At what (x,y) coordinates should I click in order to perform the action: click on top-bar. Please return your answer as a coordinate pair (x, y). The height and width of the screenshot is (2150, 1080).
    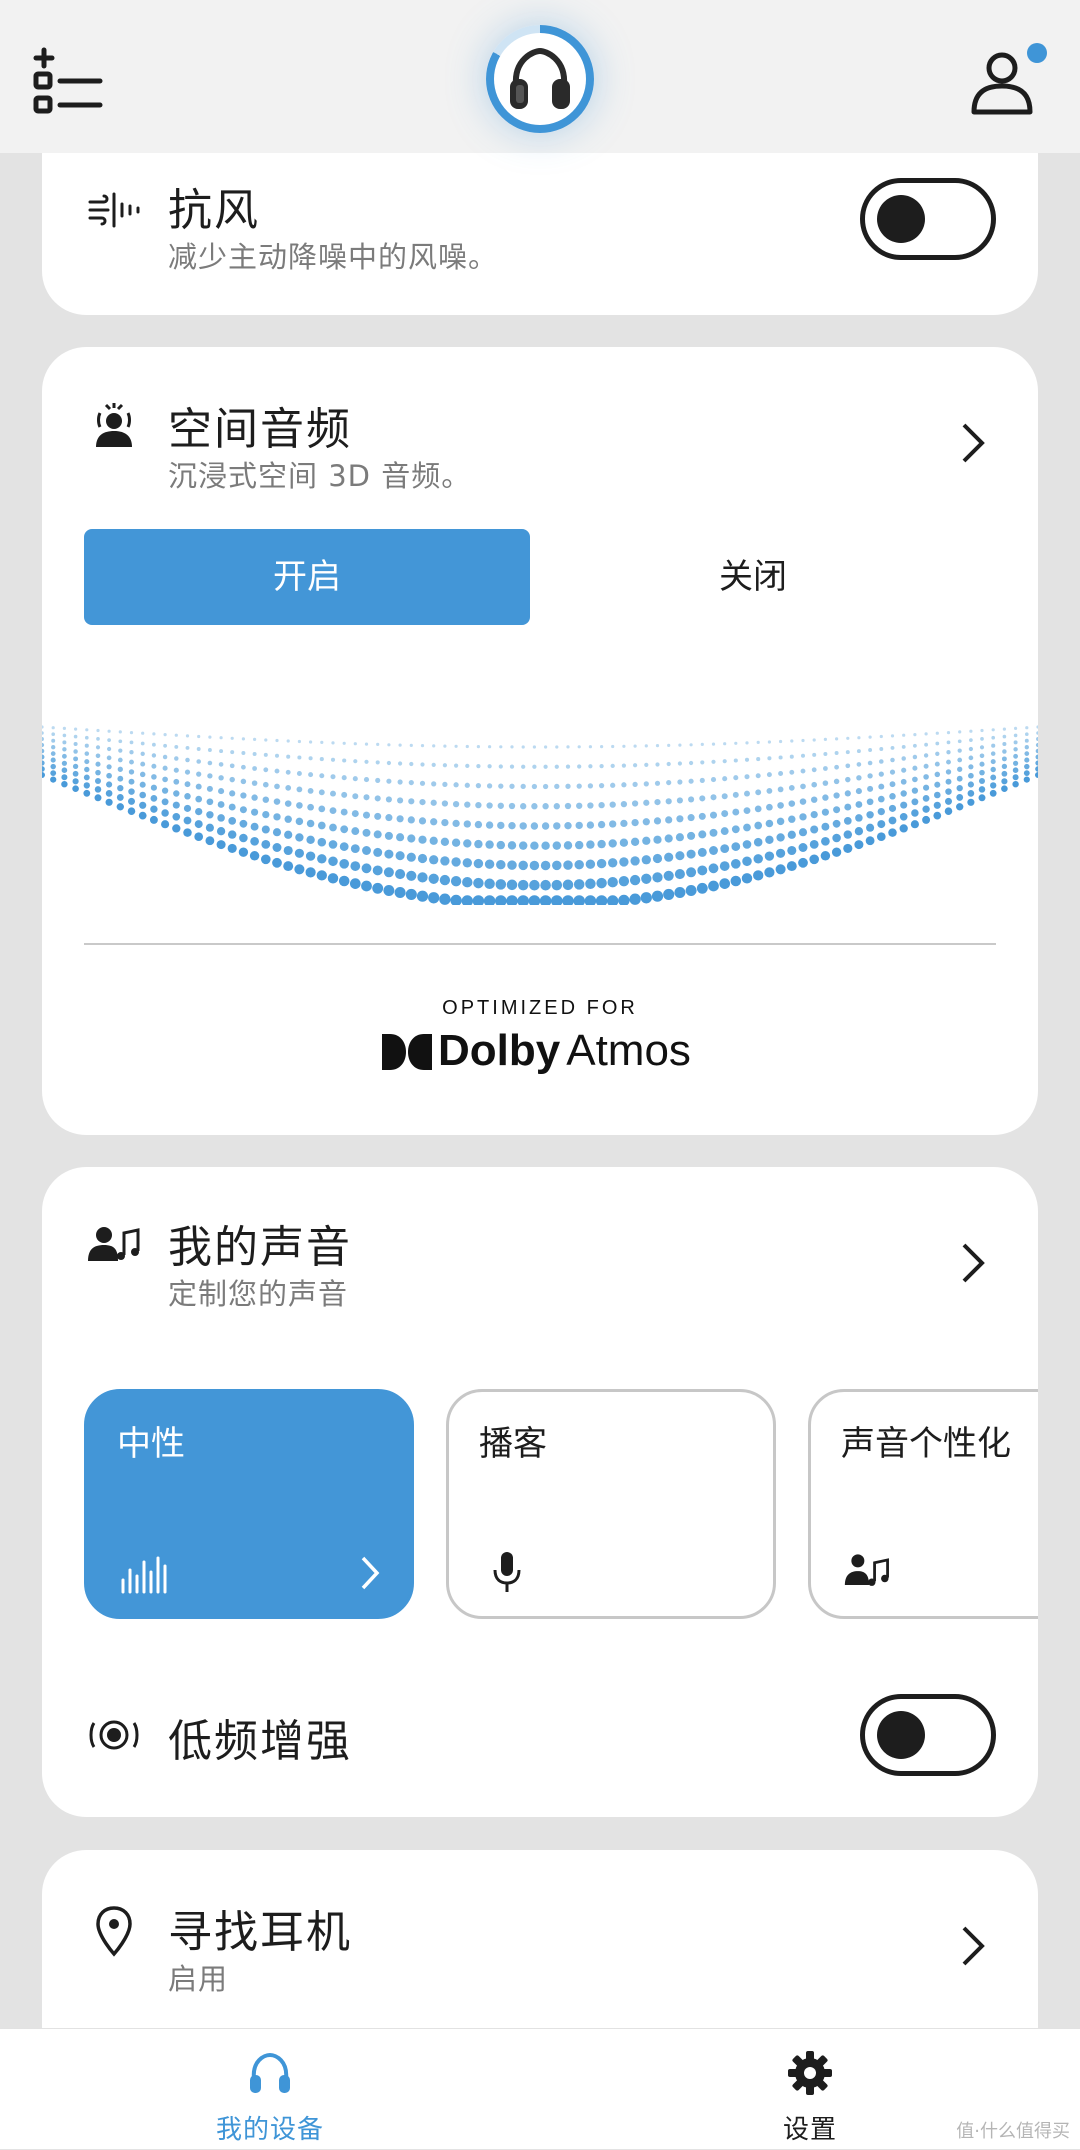
    Looking at the image, I should click on (540, 76).